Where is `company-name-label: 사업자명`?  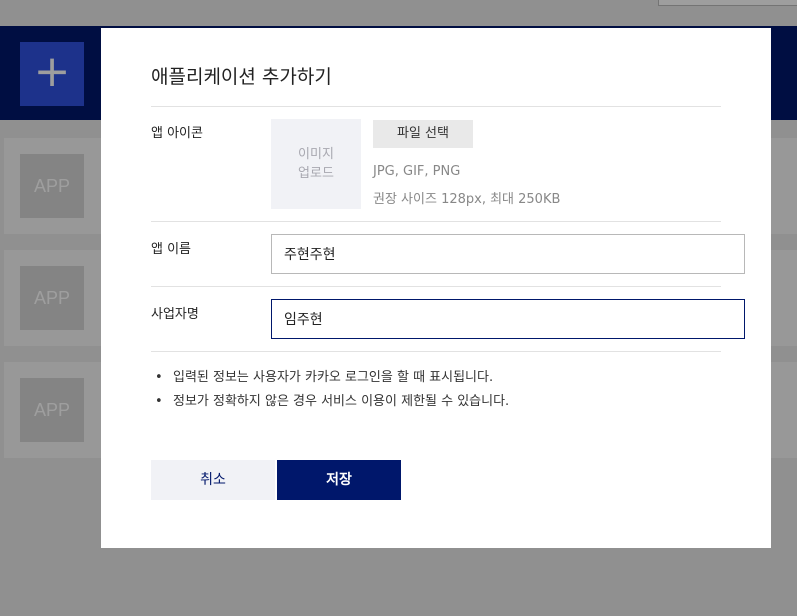
company-name-label: 사업자명 is located at coordinates (175, 314).